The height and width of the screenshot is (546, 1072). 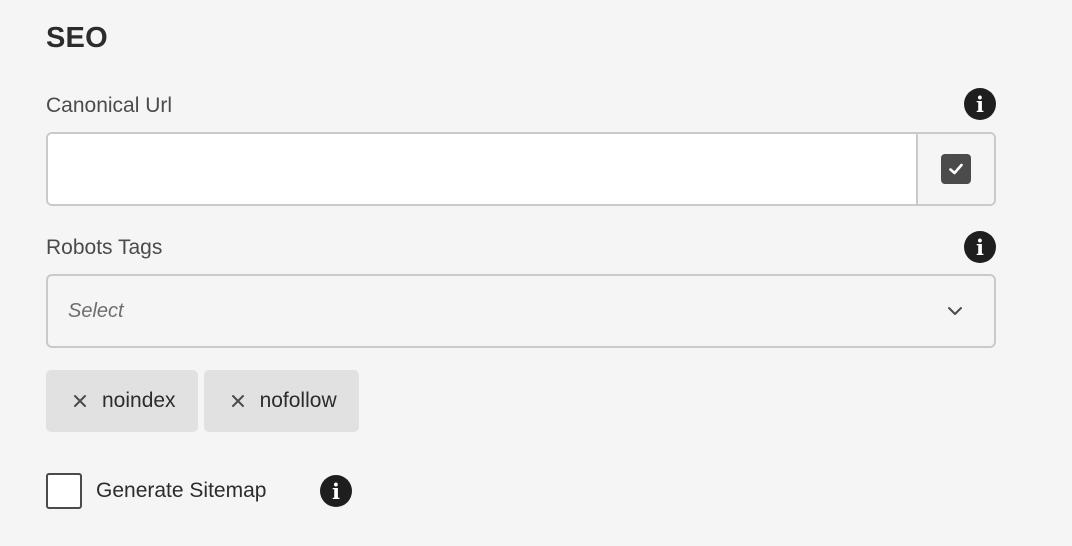 What do you see at coordinates (104, 247) in the screenshot?
I see `robots-tags-label: Robots Tags` at bounding box center [104, 247].